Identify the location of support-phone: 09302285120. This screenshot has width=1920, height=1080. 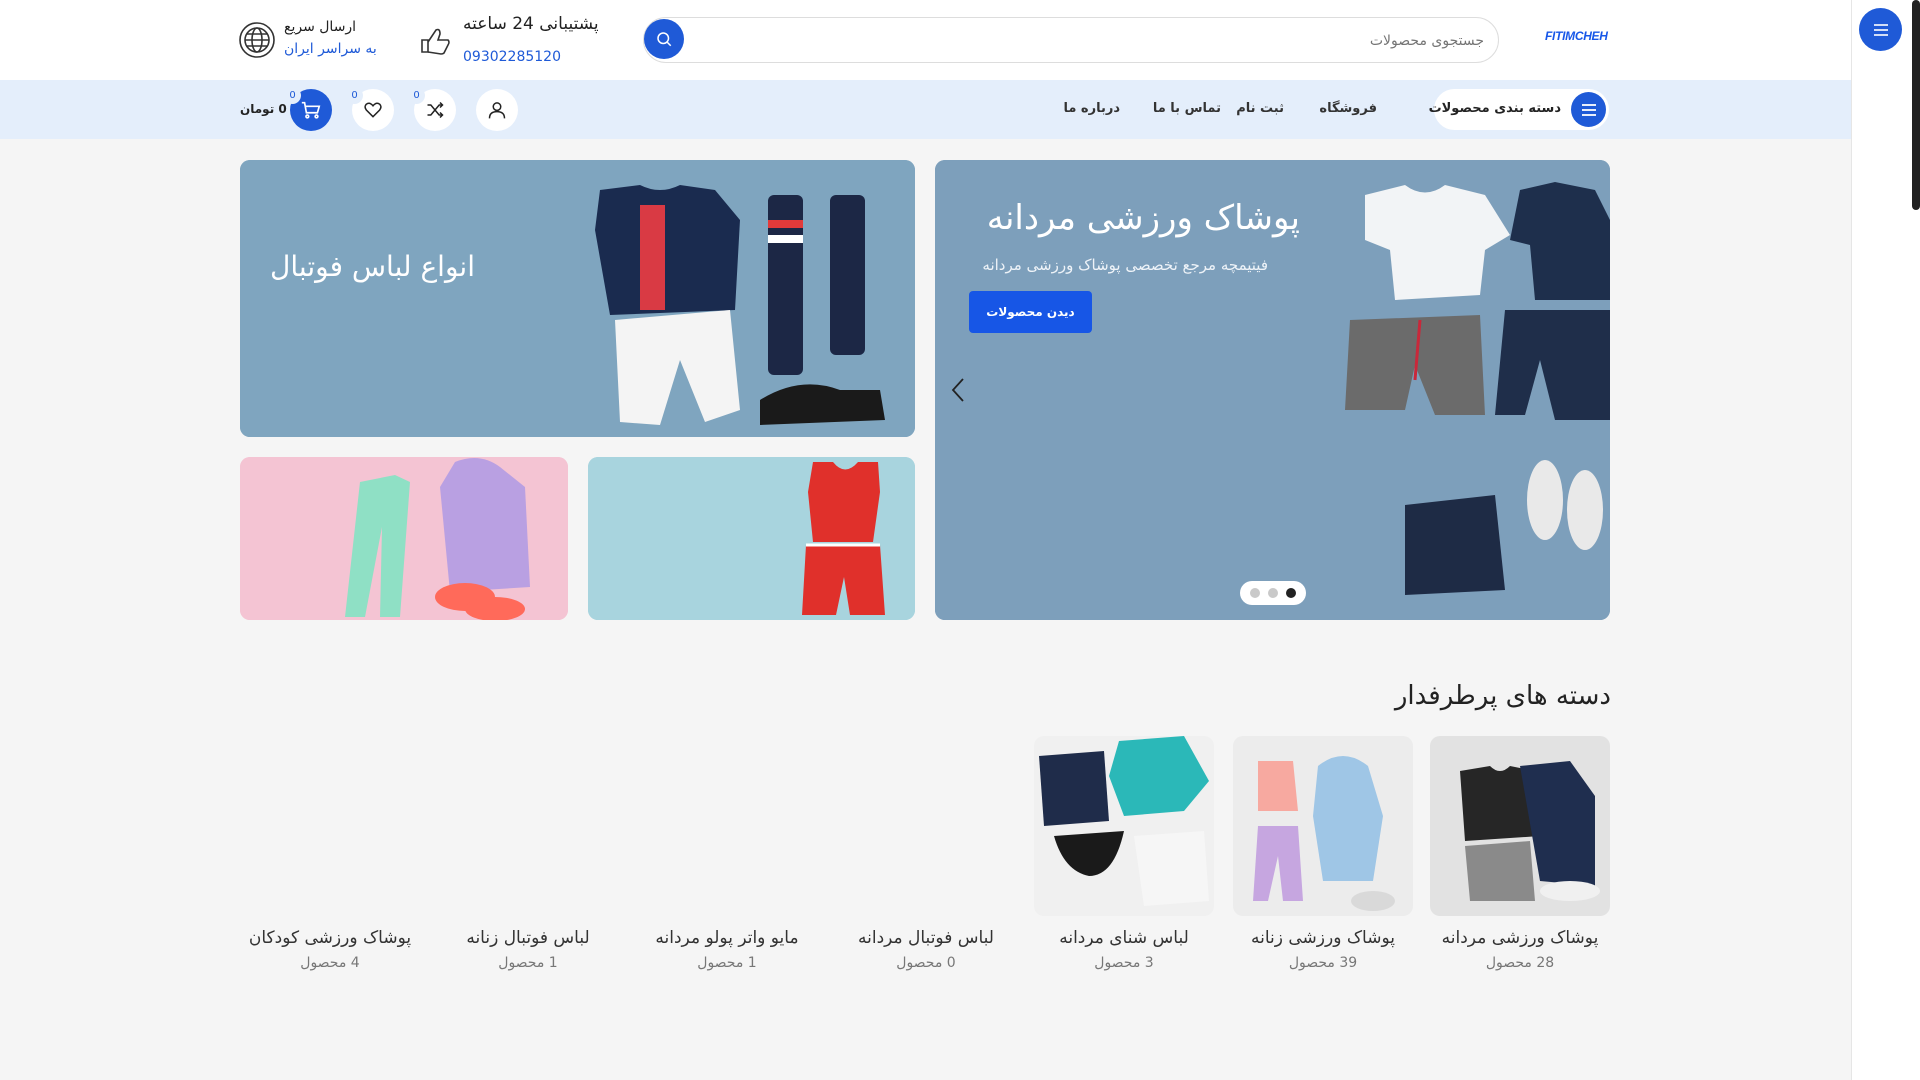
(512, 57).